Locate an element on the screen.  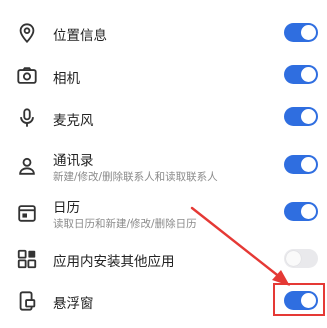
microphone-toggle is located at coordinates (301, 116).